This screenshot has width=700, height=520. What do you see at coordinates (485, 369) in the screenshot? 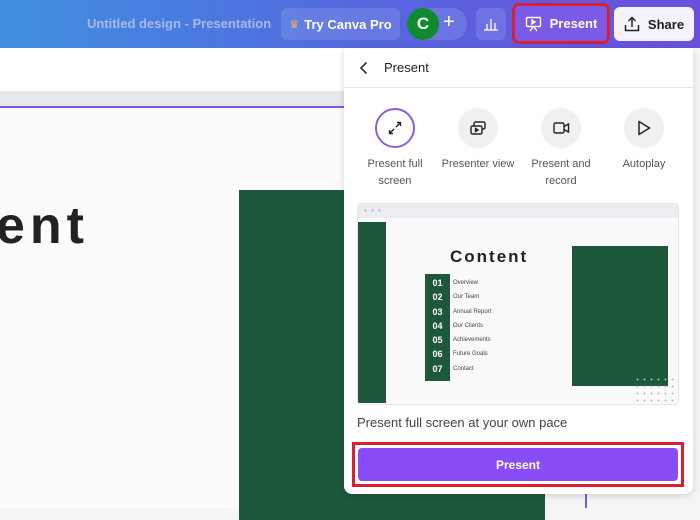
I see `preview-list-item: 07 Contact` at bounding box center [485, 369].